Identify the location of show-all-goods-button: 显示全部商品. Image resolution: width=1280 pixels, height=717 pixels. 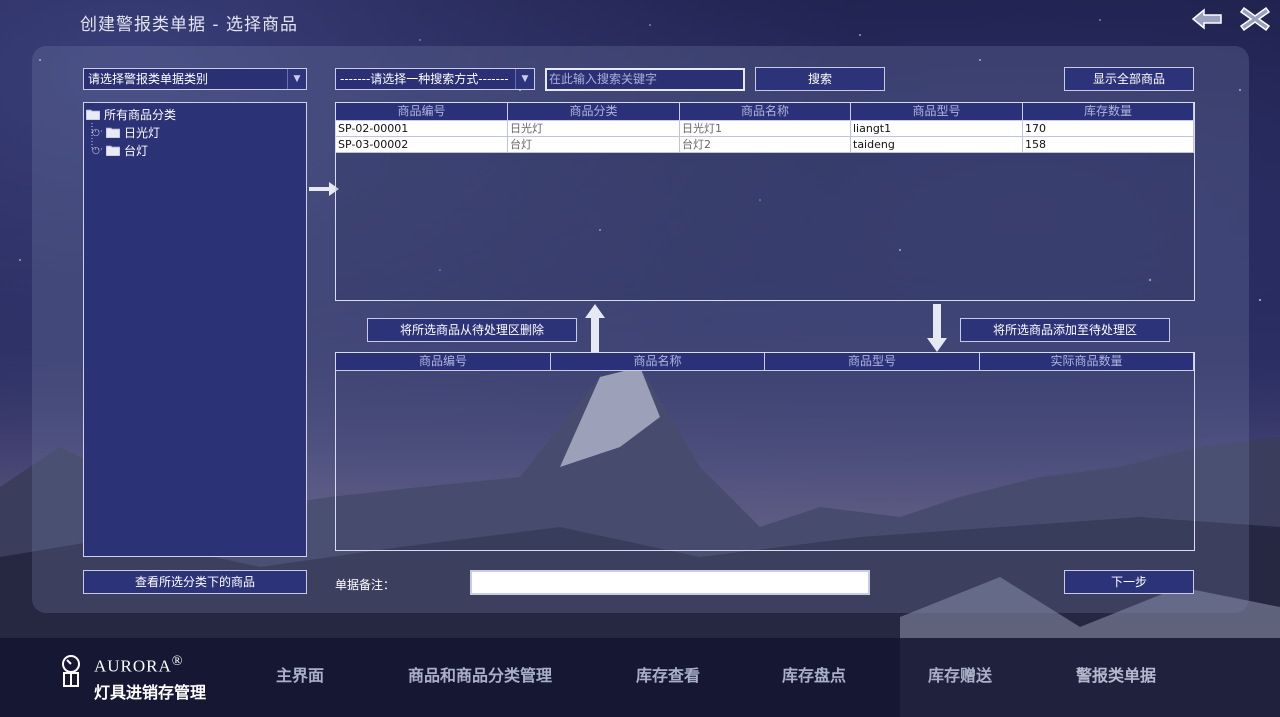
(1129, 79).